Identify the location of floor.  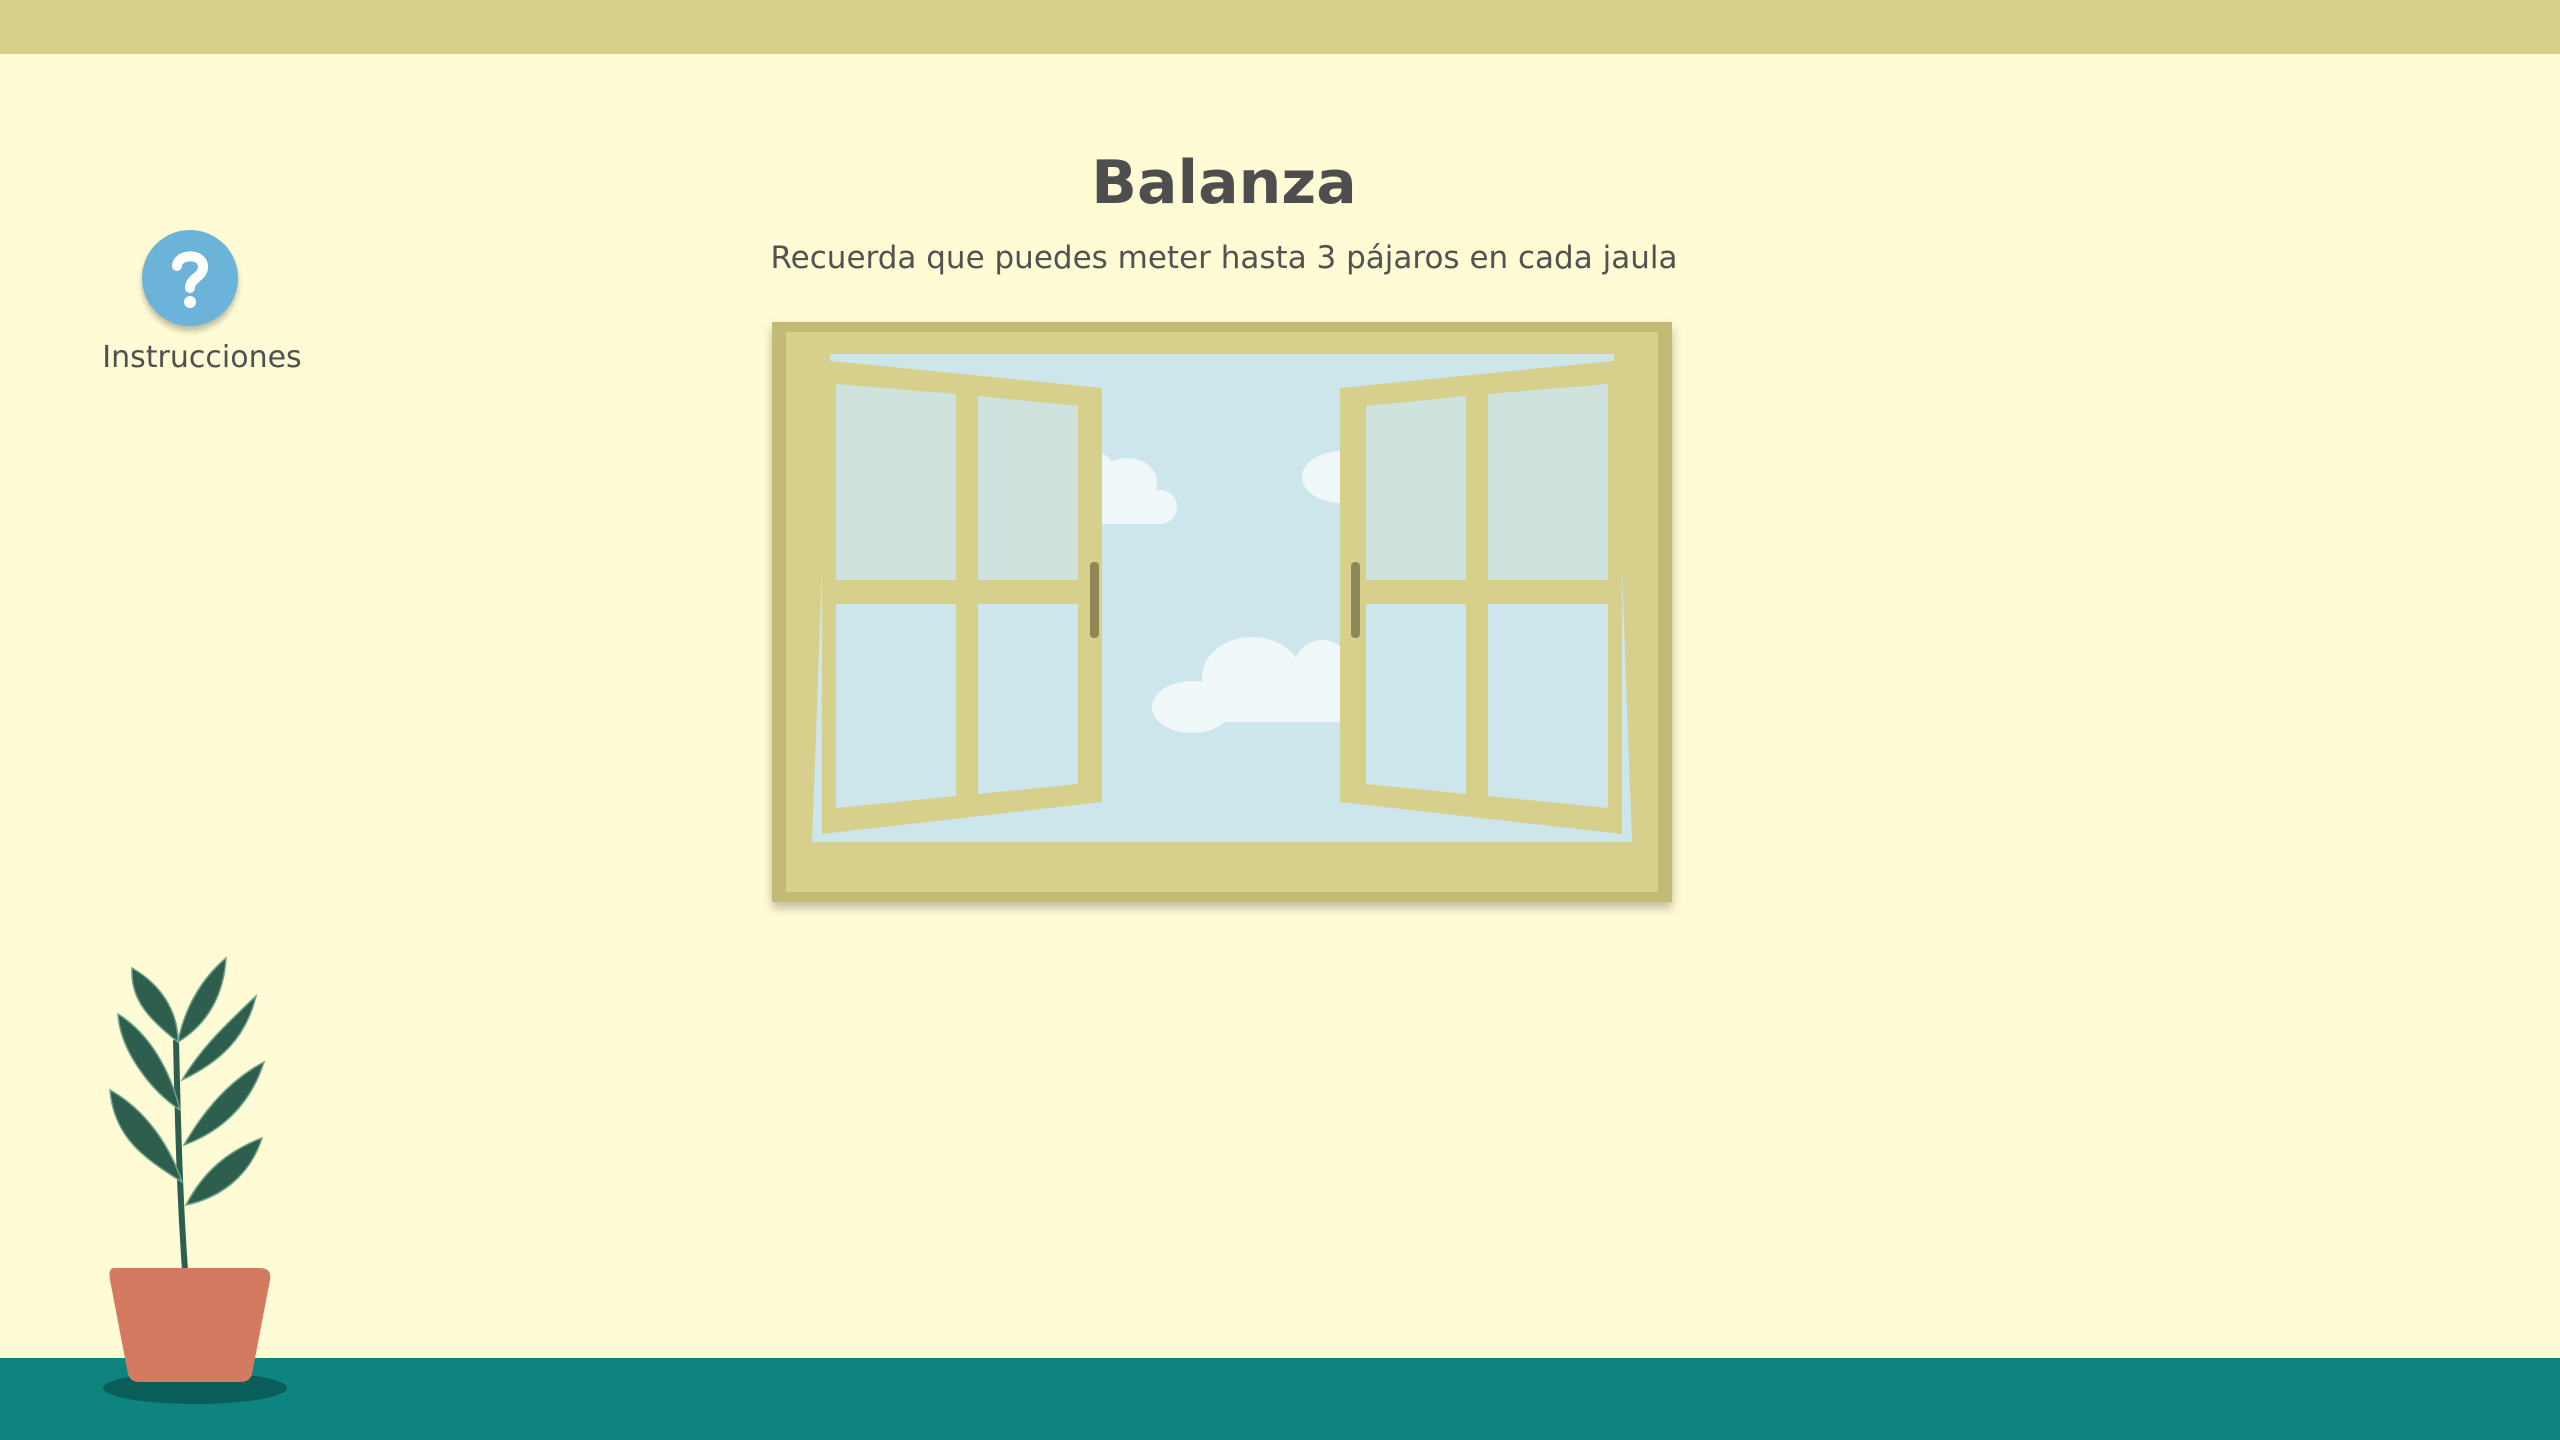
(1280, 1399).